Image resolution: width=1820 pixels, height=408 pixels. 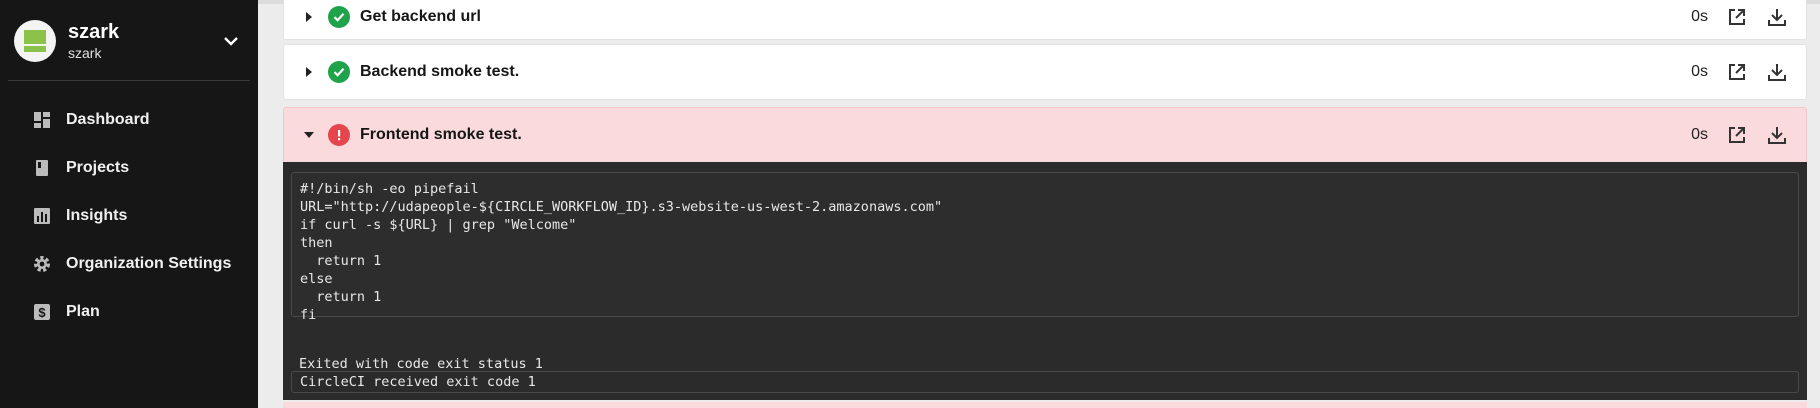 What do you see at coordinates (308, 315) in the screenshot?
I see `code-line: fi` at bounding box center [308, 315].